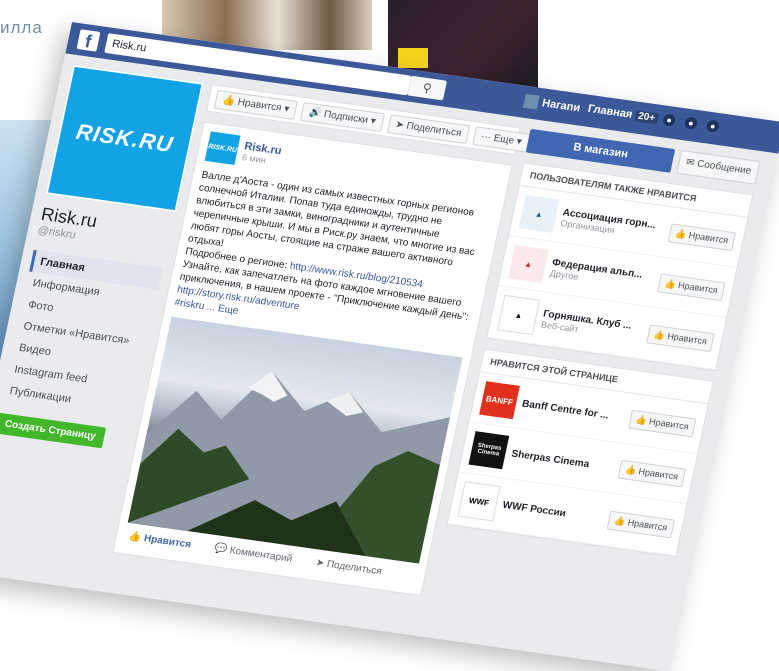 The image size is (779, 671). I want to click on home-link: Главная 20+, so click(623, 114).